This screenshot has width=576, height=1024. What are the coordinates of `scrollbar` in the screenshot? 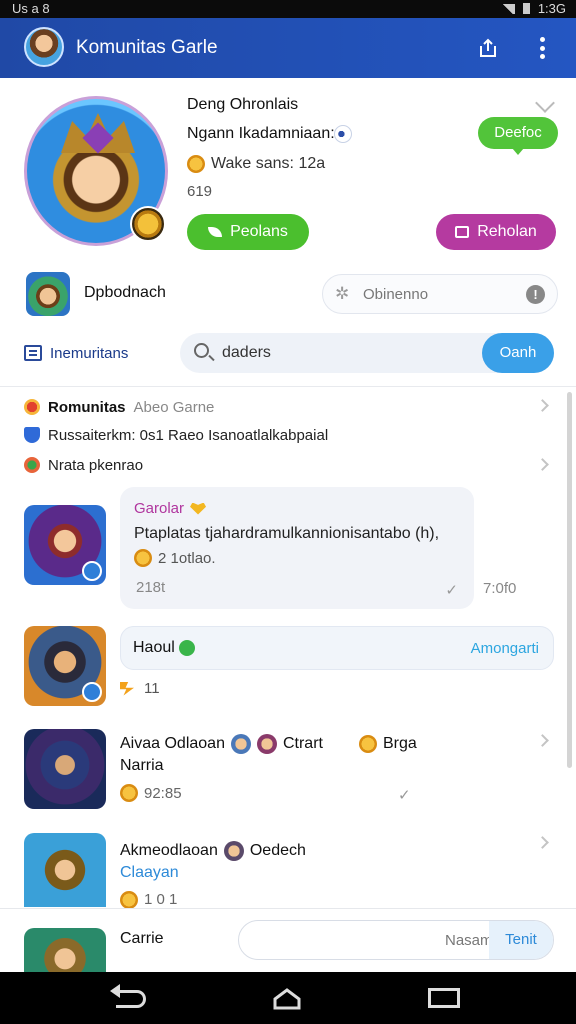 It's located at (569, 580).